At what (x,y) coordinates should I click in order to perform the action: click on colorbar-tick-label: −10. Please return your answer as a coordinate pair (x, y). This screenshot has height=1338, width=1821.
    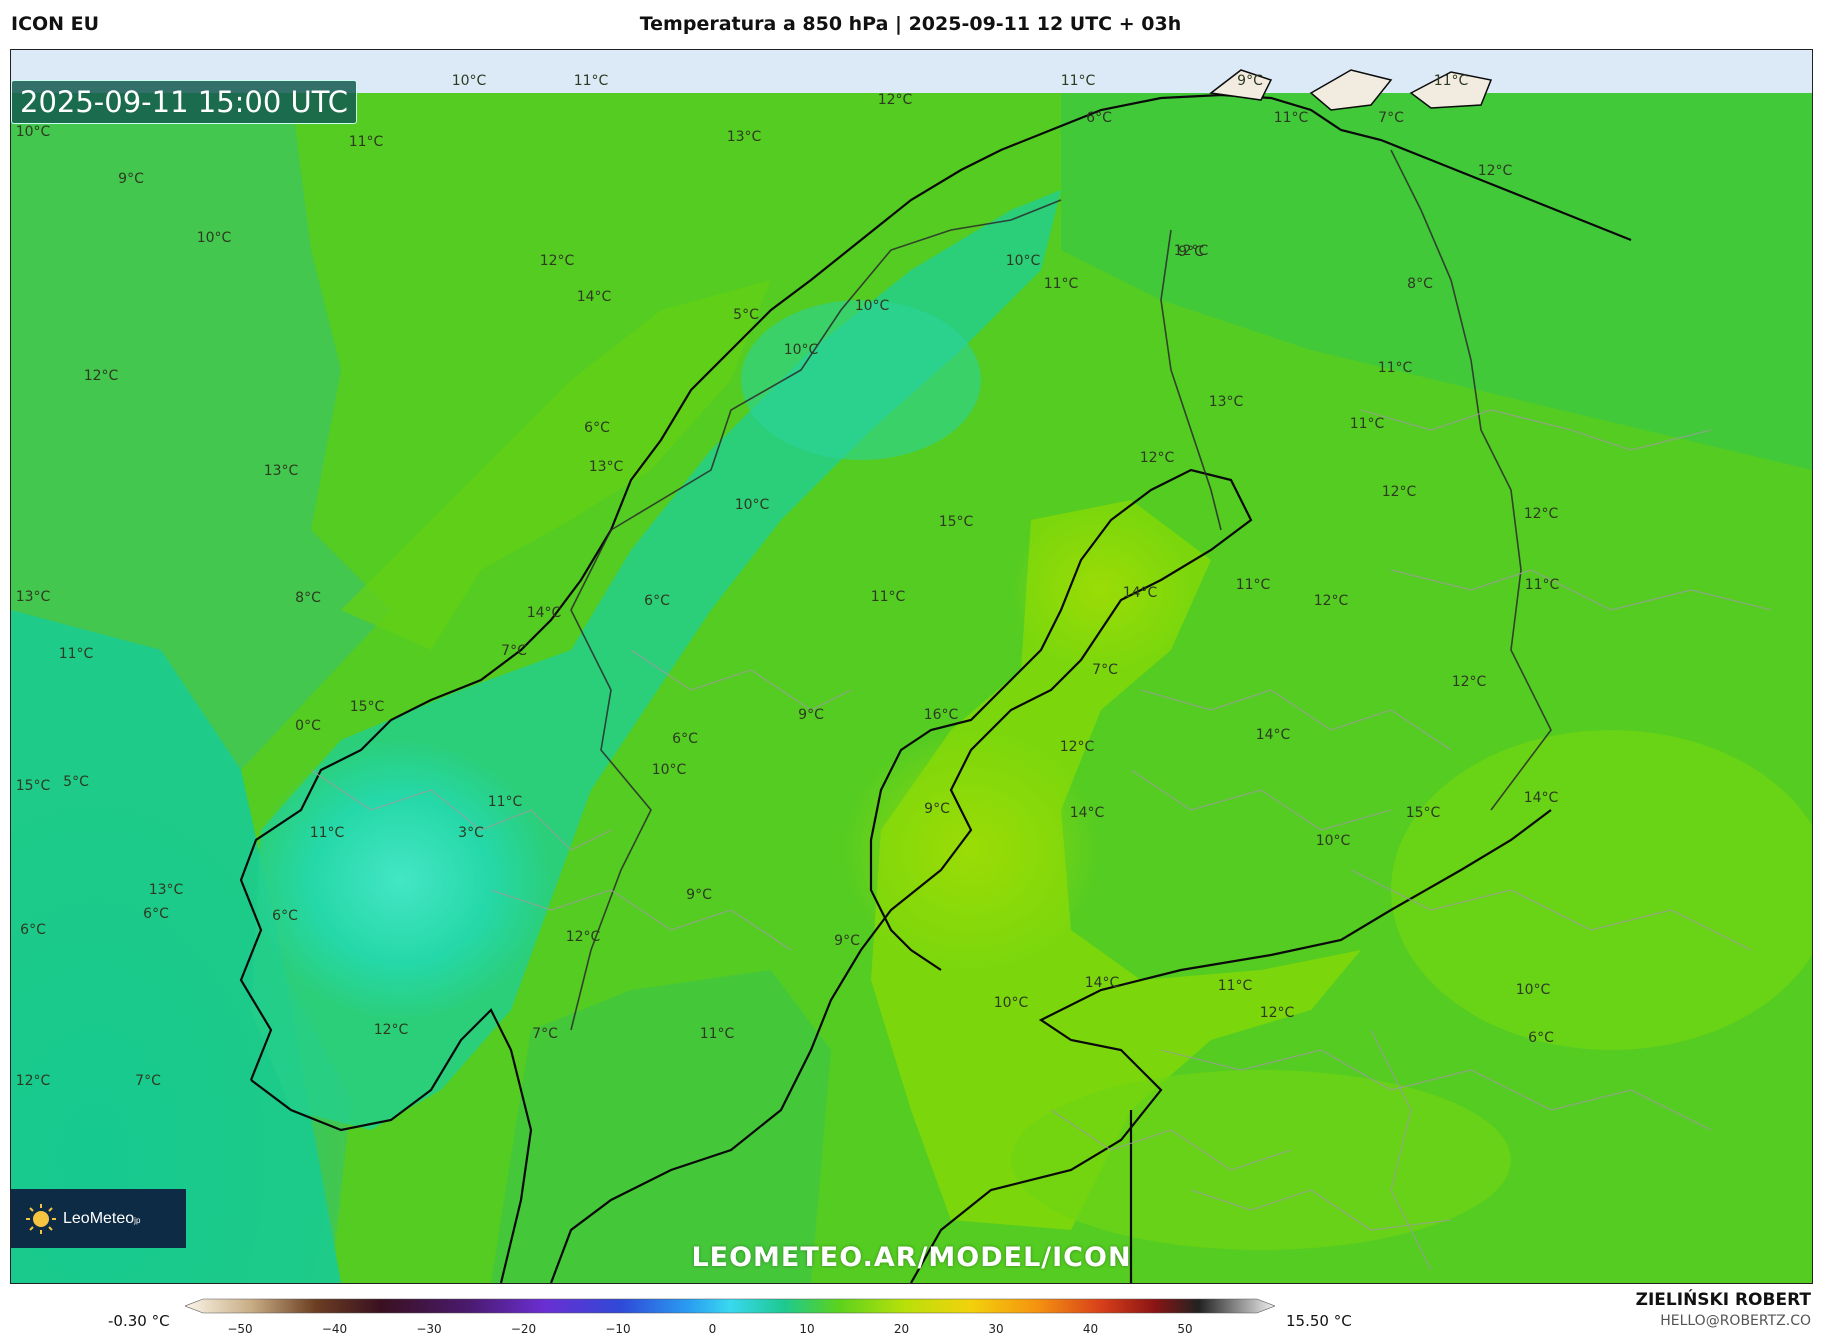
    Looking at the image, I should click on (618, 1329).